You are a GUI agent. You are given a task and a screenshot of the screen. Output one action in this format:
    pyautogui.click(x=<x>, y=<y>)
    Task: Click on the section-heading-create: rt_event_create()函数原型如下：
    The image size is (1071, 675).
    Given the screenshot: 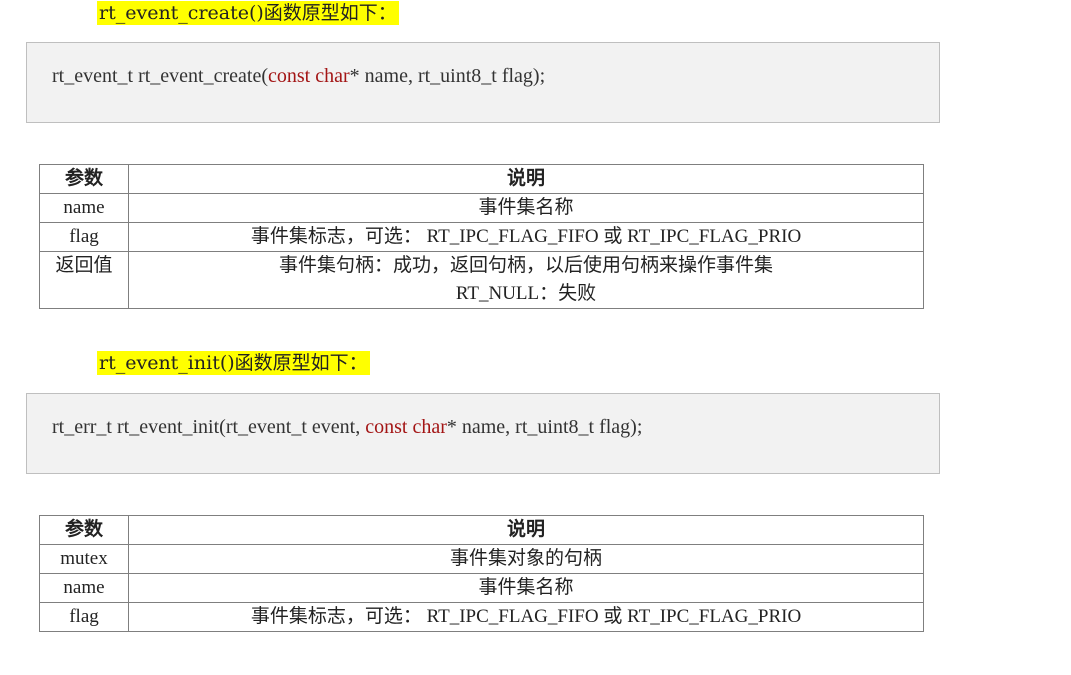 What is the action you would take?
    pyautogui.click(x=248, y=13)
    